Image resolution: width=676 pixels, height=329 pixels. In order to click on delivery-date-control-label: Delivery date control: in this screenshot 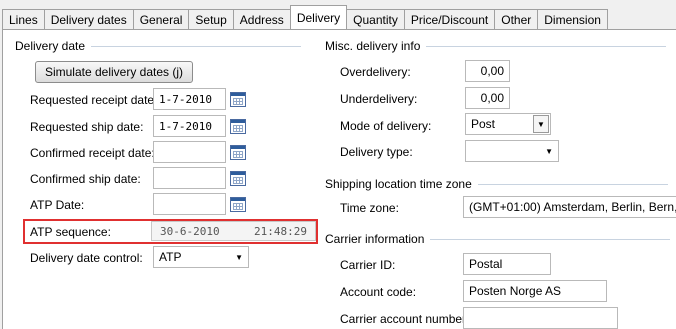, I will do `click(86, 258)`.